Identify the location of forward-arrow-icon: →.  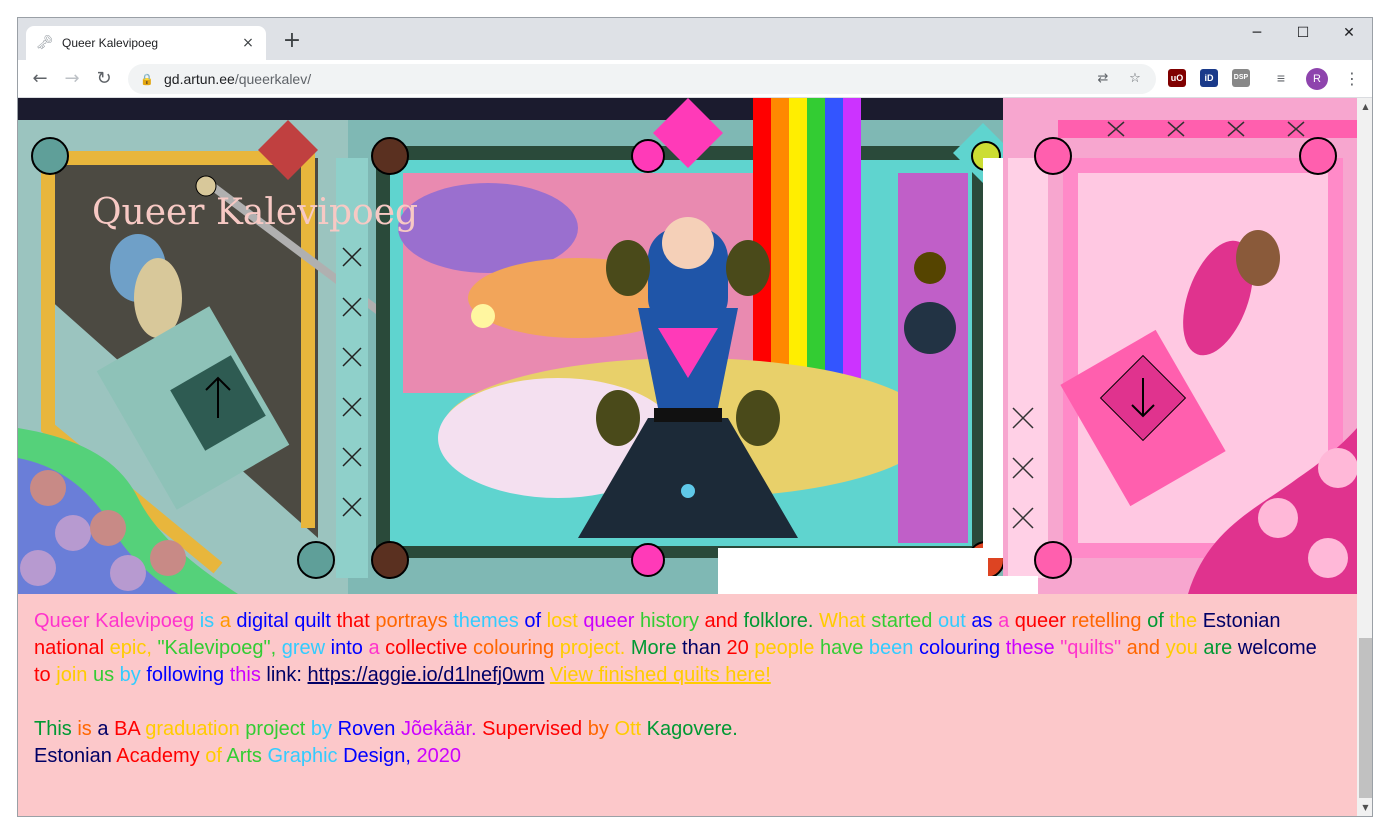
(72, 79).